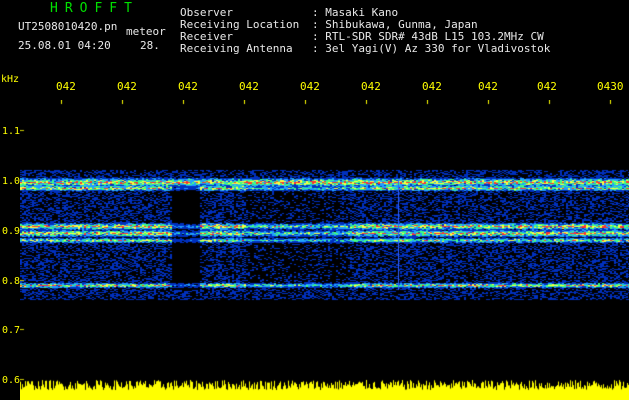  Describe the element at coordinates (64, 45) in the screenshot. I see `datetime: 25.08.01 04:20` at that location.